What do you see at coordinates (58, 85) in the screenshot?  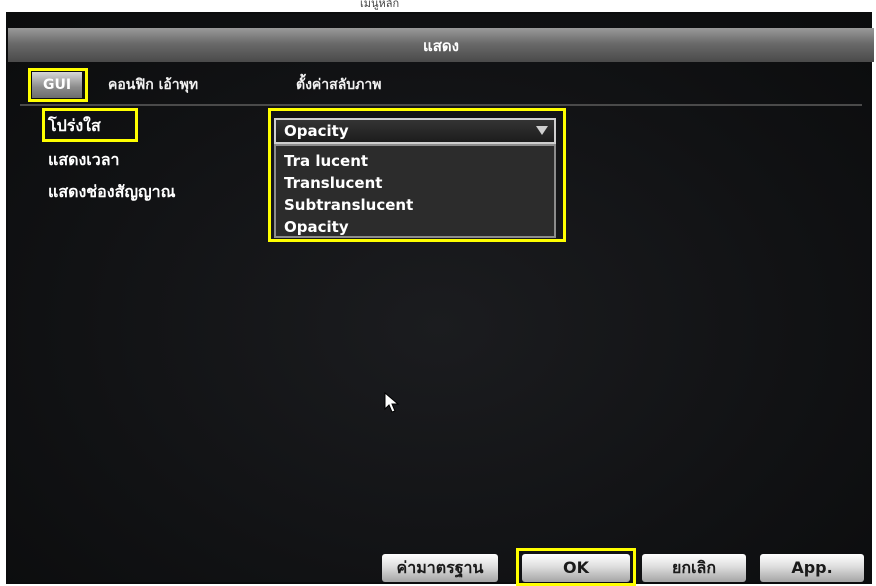 I see `gui-tab-highlight` at bounding box center [58, 85].